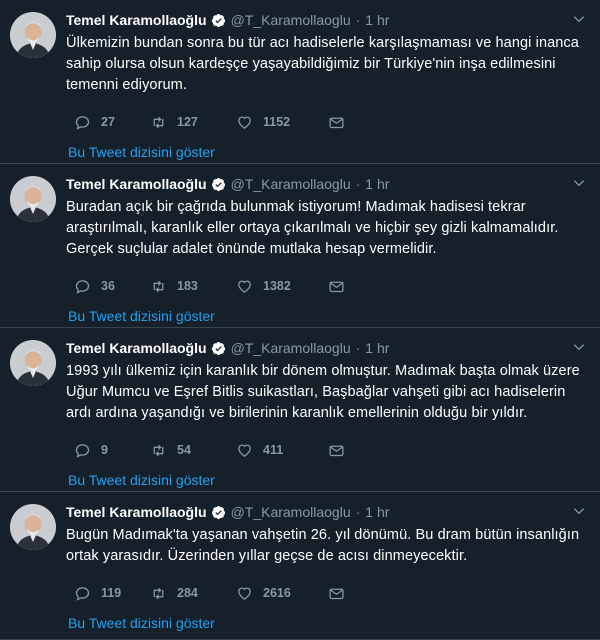 This screenshot has width=600, height=640. I want to click on tweet-actions: 119 284 2616, so click(326, 593).